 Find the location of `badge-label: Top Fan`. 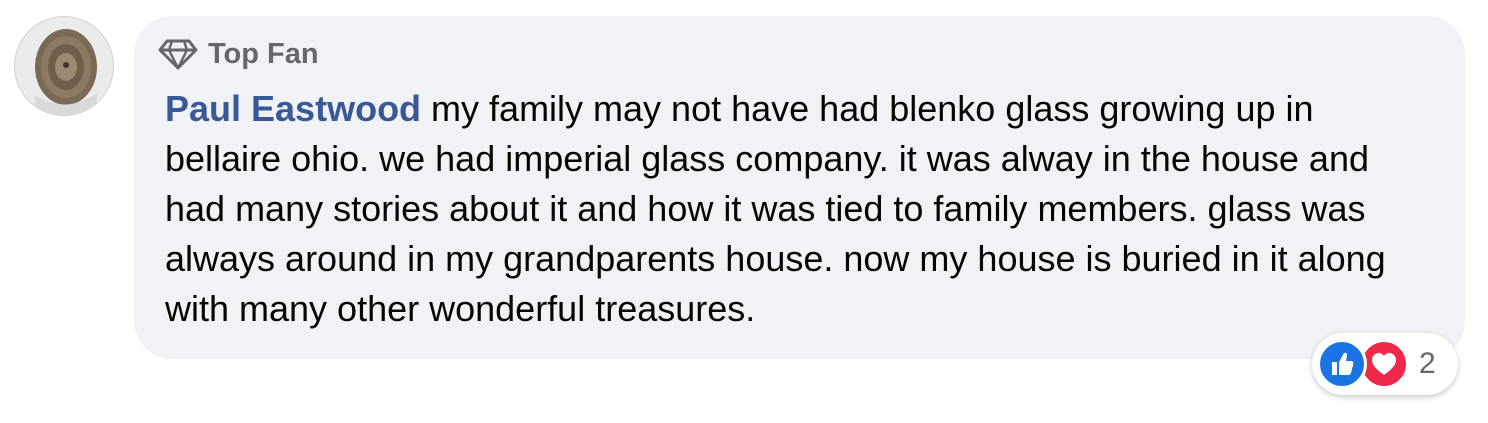

badge-label: Top Fan is located at coordinates (263, 54).